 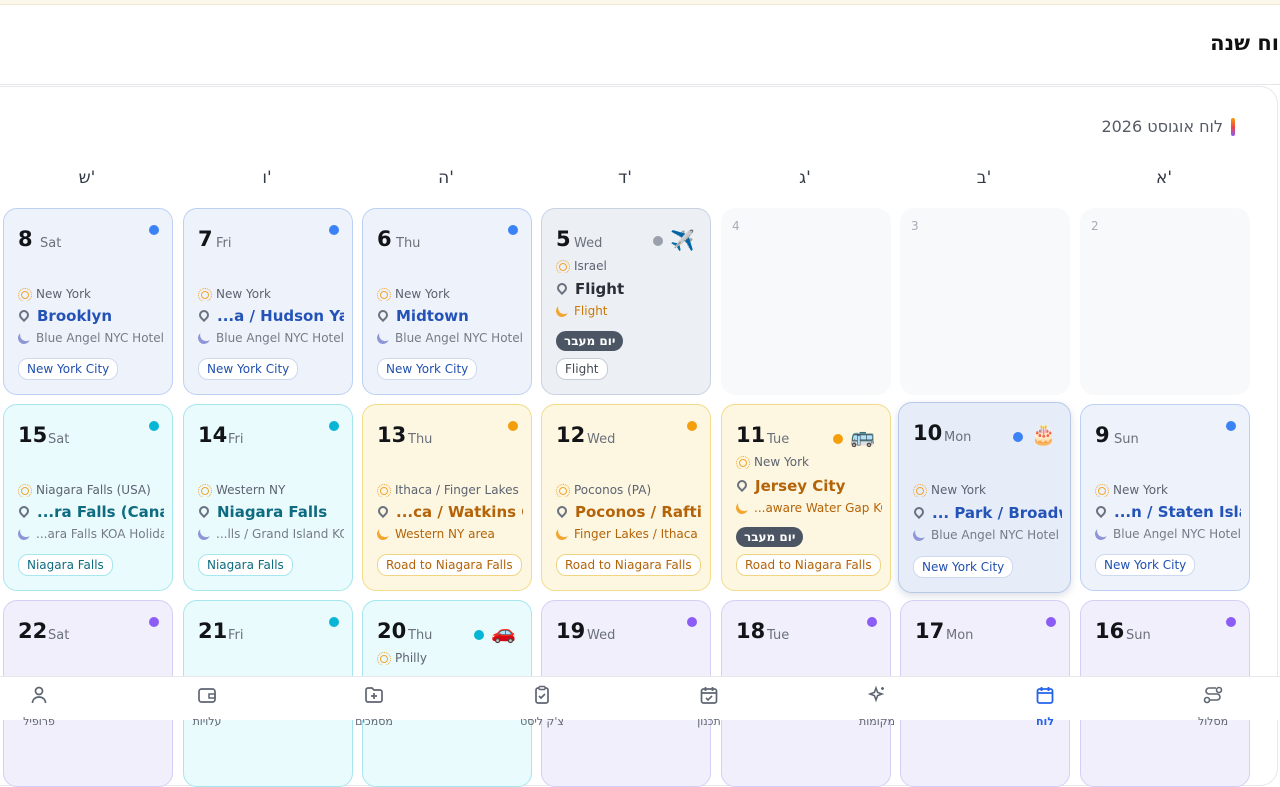 I want to click on nav-label: מקומות, so click(x=877, y=721).